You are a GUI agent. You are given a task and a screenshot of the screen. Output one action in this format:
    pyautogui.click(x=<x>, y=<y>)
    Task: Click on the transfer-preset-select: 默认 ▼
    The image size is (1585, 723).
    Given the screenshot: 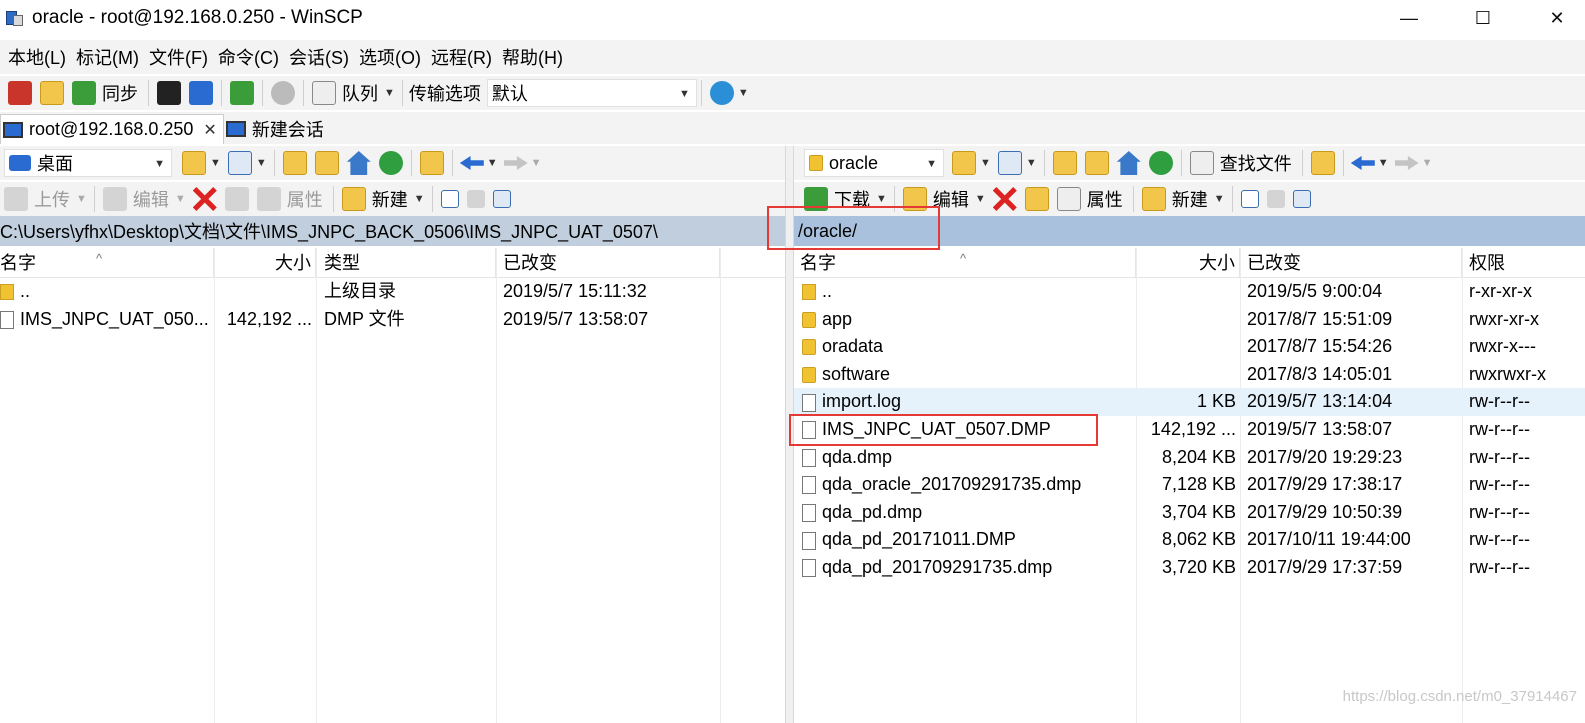 What is the action you would take?
    pyautogui.click(x=591, y=93)
    